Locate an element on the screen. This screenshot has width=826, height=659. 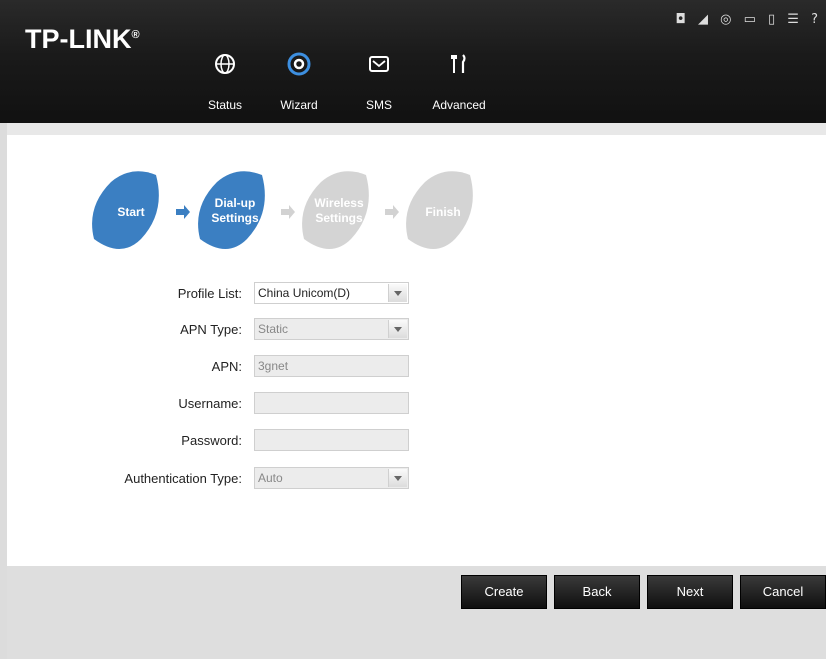
auth-type-row: Authentication Type: Auto is located at coordinates (210, 479).